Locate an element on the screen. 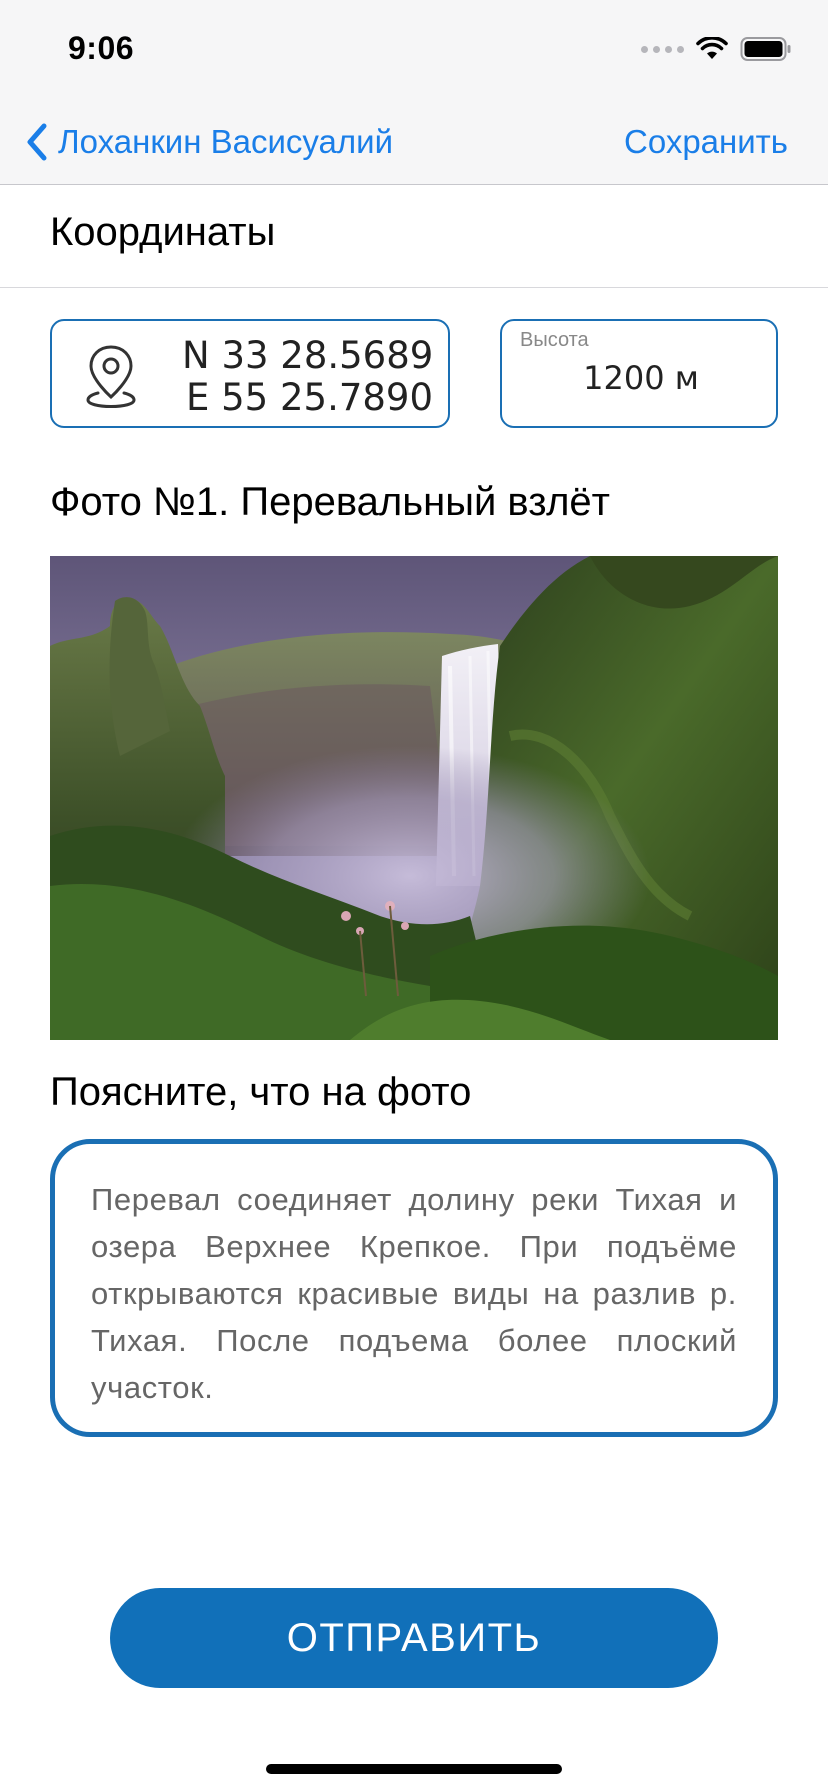  wifi-icon is located at coordinates (712, 48).